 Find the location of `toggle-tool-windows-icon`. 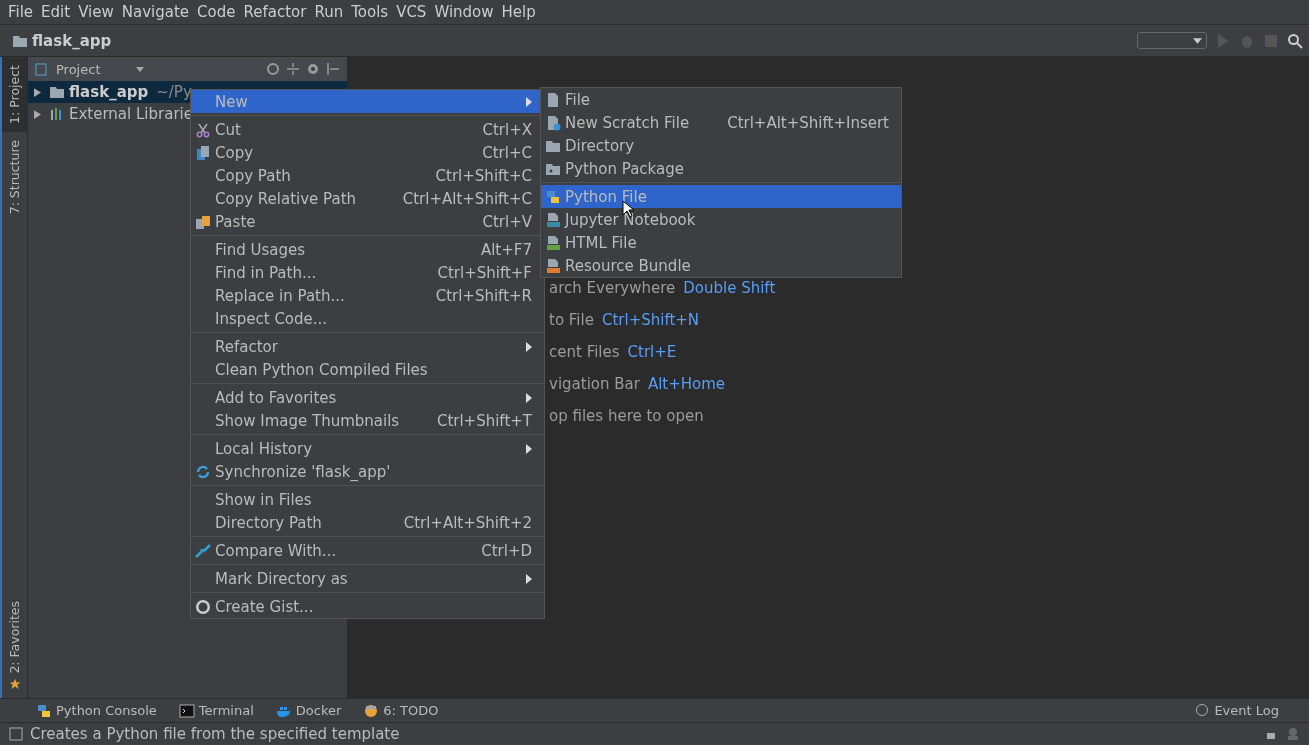

toggle-tool-windows-icon is located at coordinates (16, 734).